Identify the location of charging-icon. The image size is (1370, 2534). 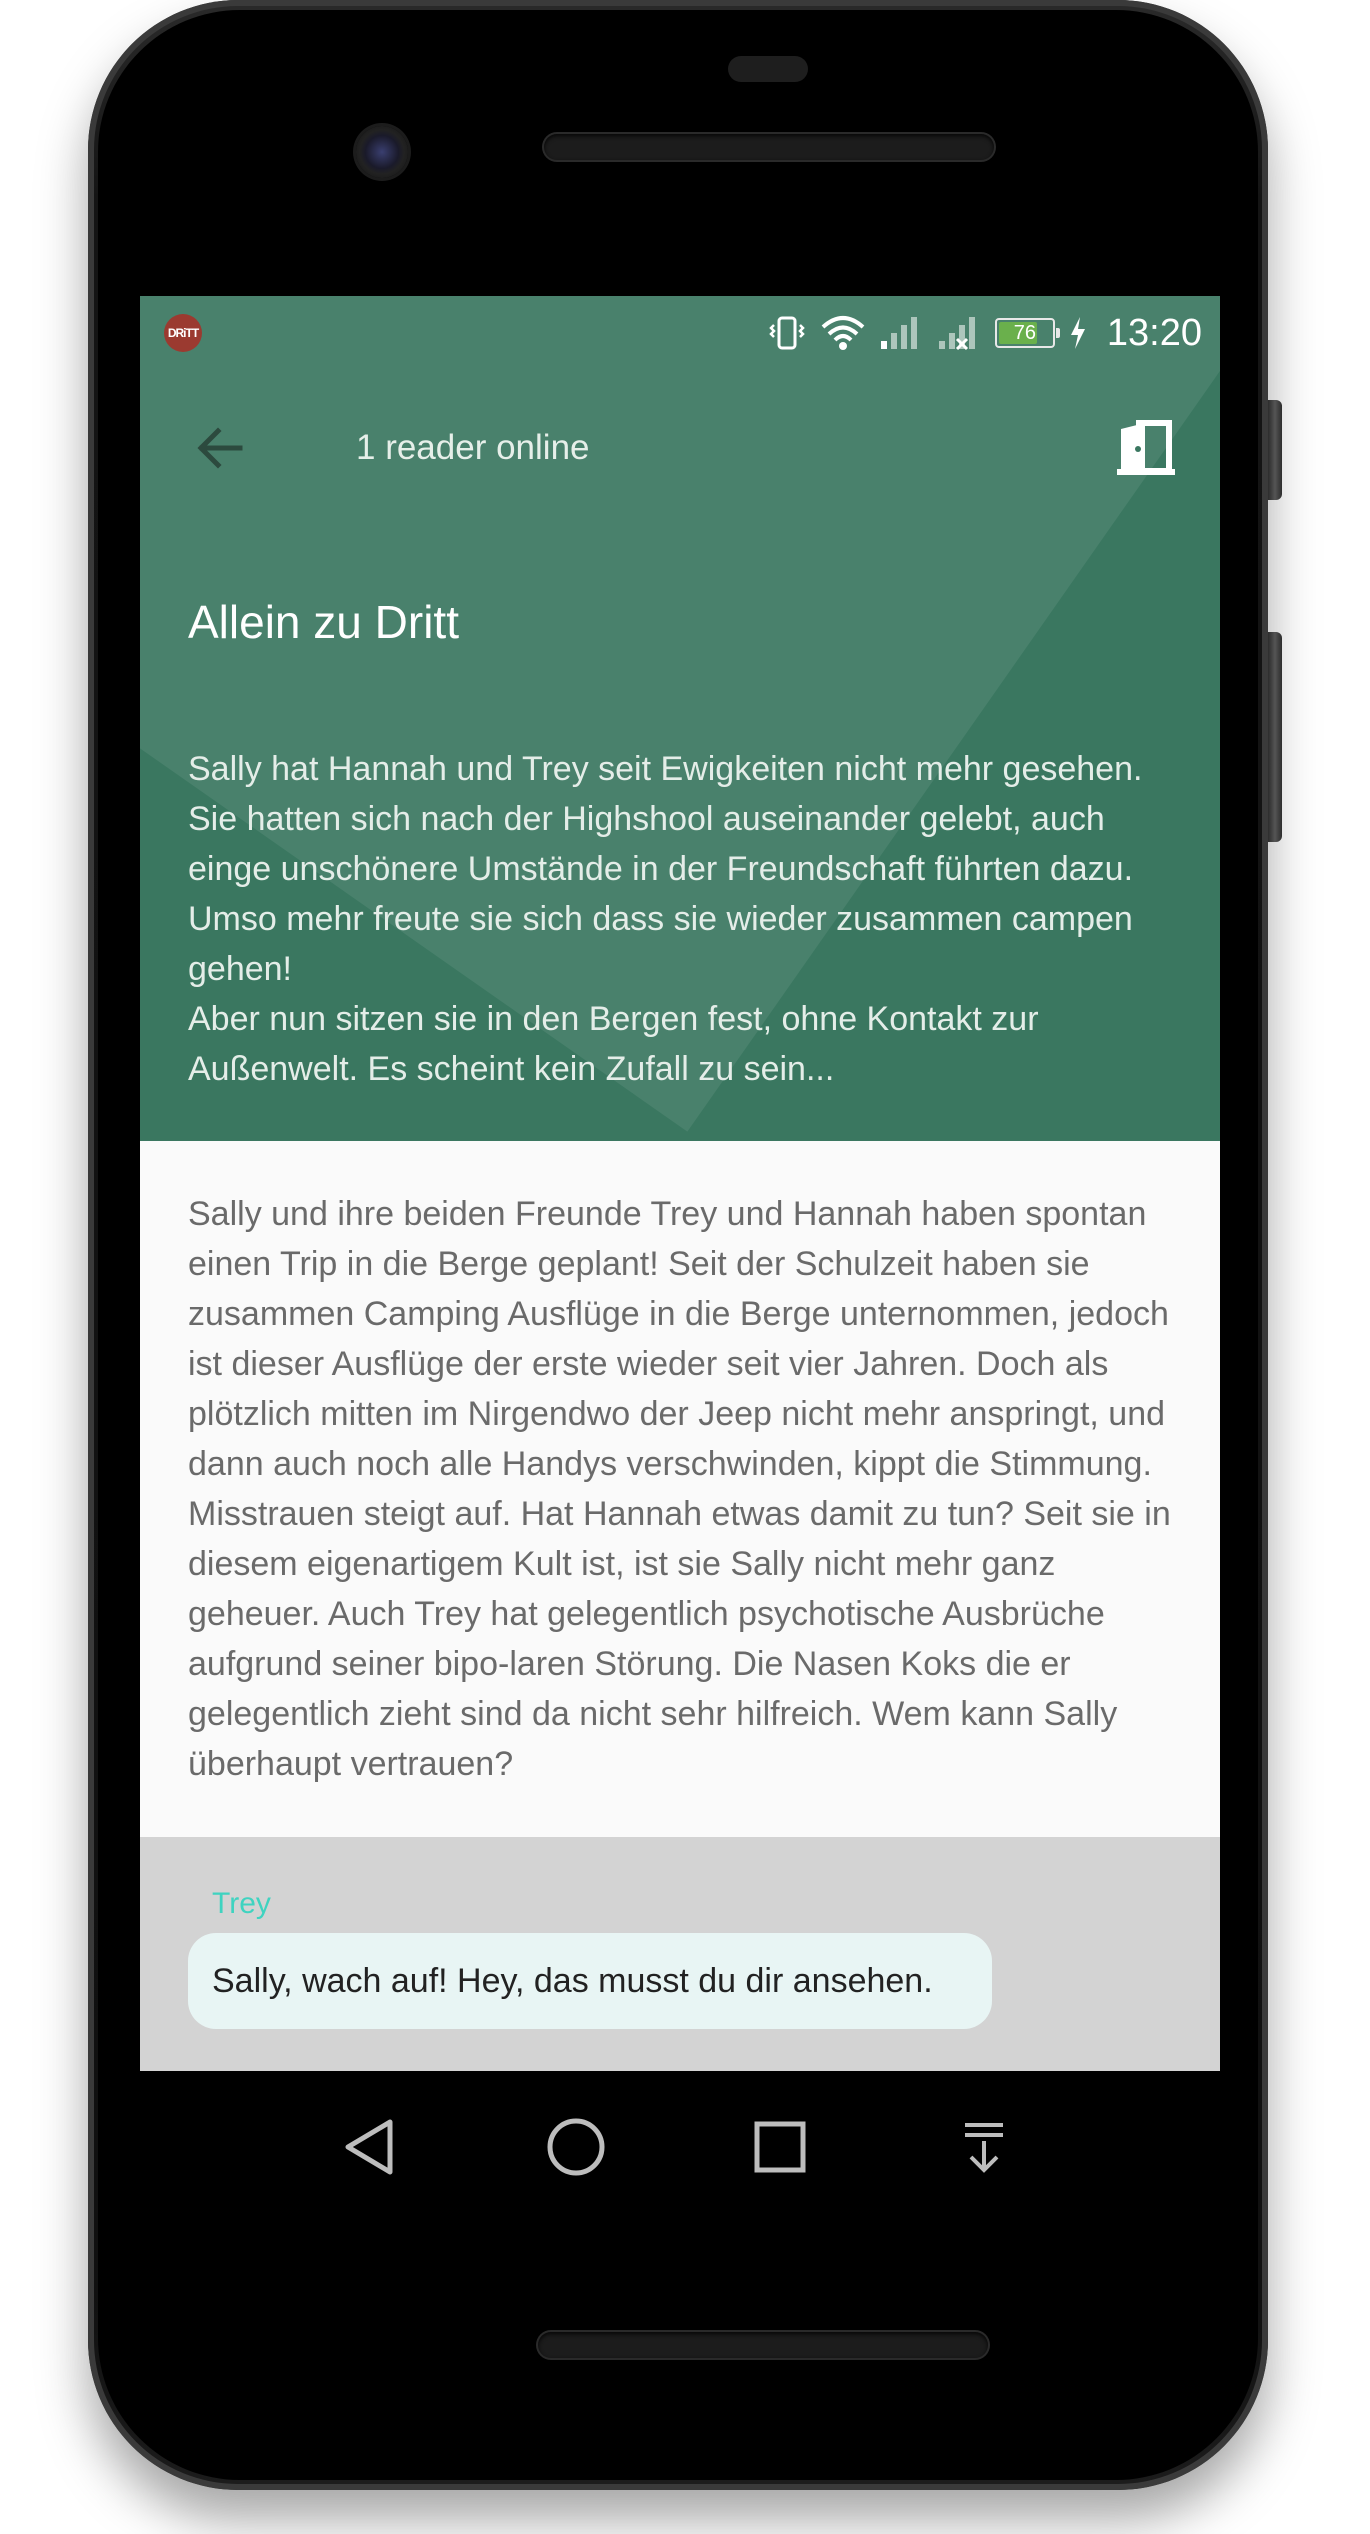
(1078, 333).